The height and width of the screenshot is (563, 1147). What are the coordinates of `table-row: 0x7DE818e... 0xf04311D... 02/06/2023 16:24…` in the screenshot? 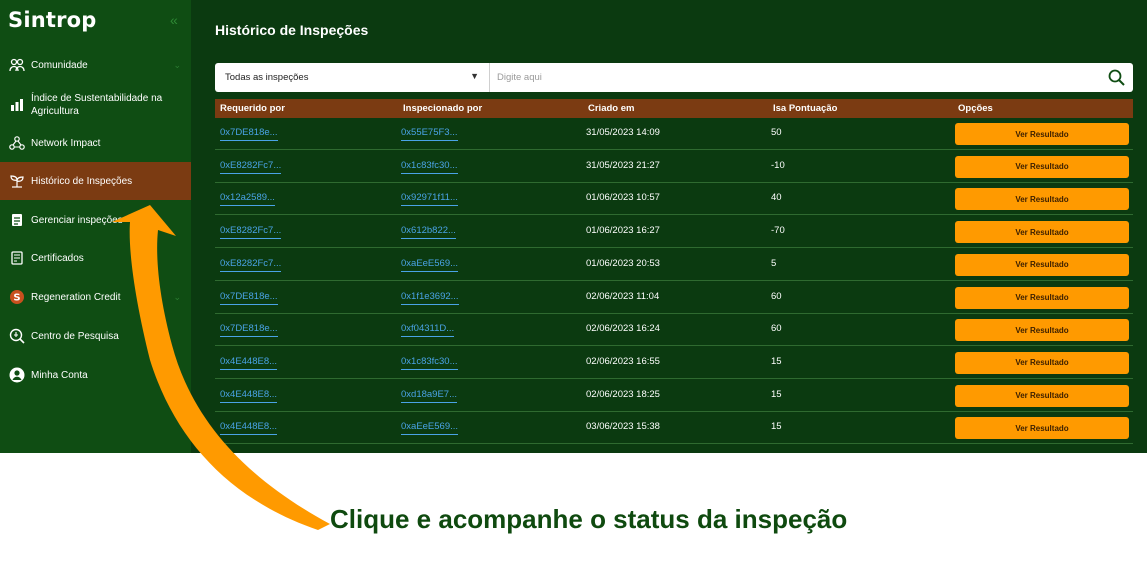 It's located at (674, 330).